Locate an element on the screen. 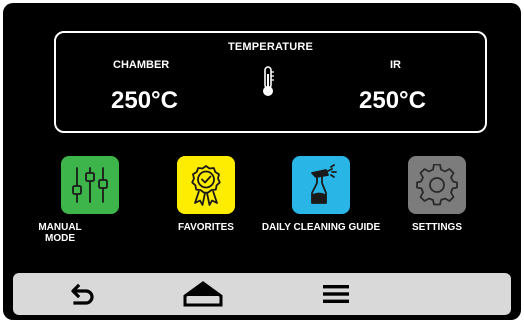  ir-temperature-value: 250°C is located at coordinates (392, 100).